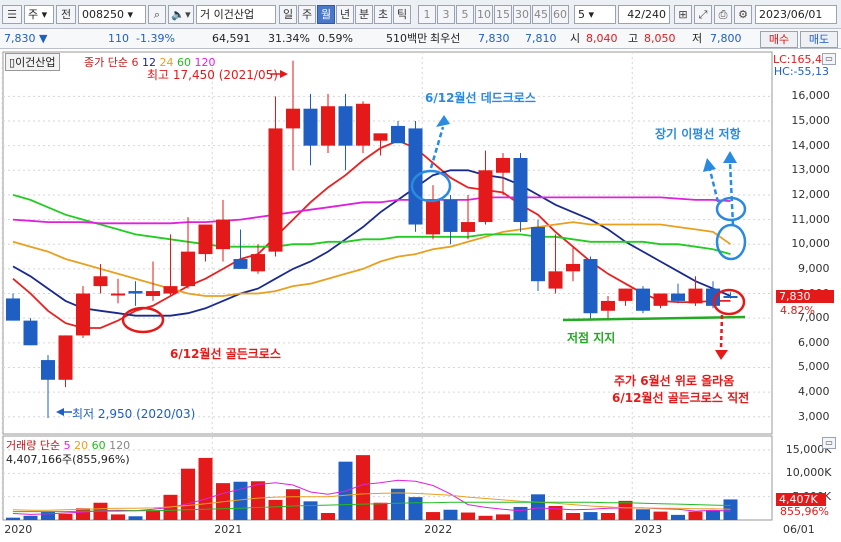  I want to click on panel-name-tab: ▯이건산업, so click(32, 62).